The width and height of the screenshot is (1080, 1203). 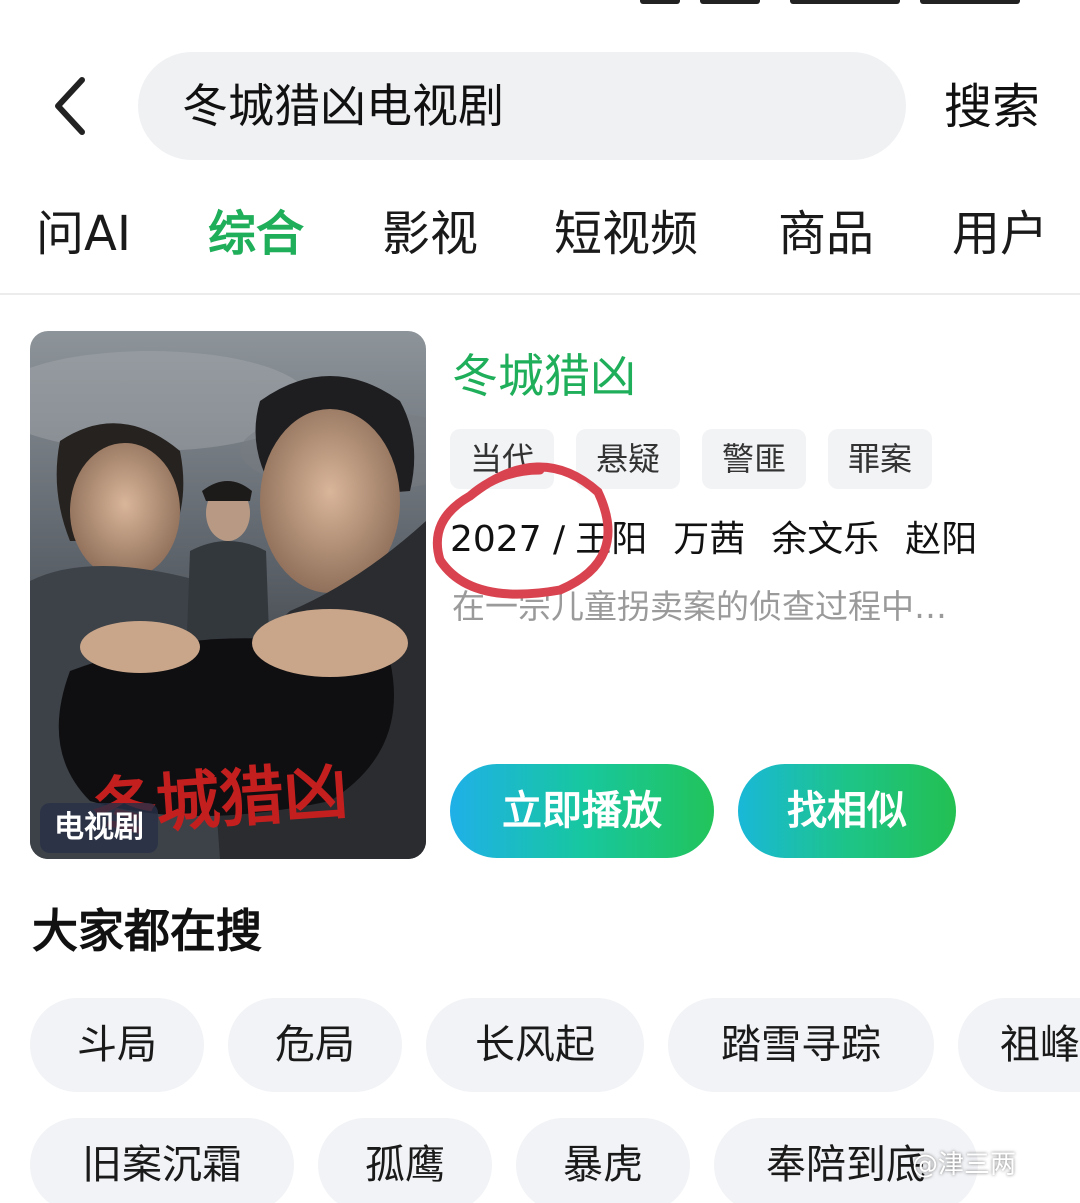 I want to click on hot-search-chip: 危局, so click(x=315, y=1045).